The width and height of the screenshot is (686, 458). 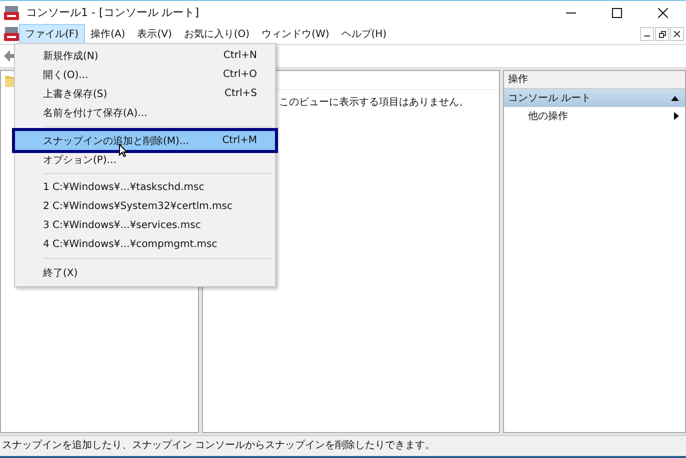 I want to click on menu-entry: 新規作成(N) Ctrl+N, so click(x=145, y=55).